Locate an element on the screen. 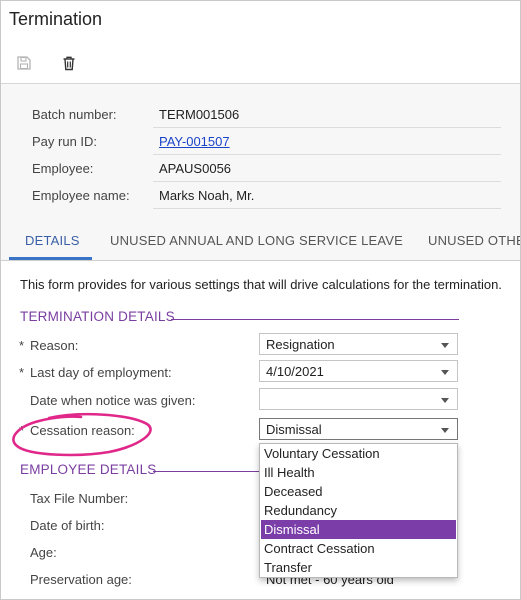  employee-value: APAUS0056 is located at coordinates (195, 168).